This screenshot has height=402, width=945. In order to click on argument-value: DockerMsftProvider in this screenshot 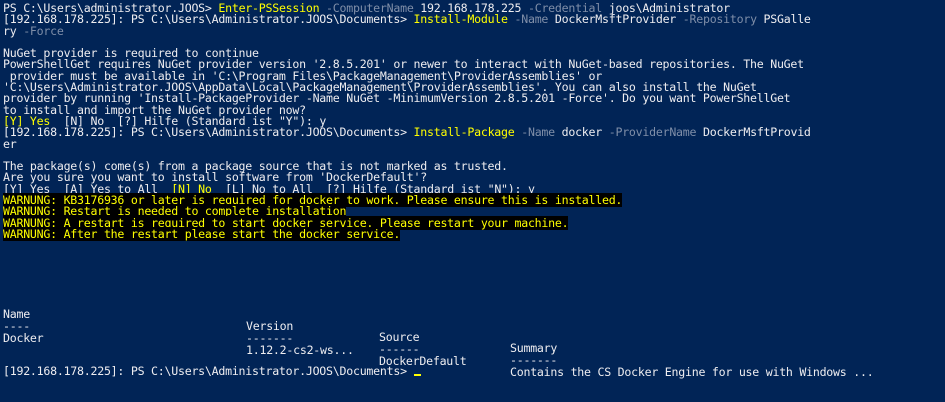, I will do `click(612, 19)`.